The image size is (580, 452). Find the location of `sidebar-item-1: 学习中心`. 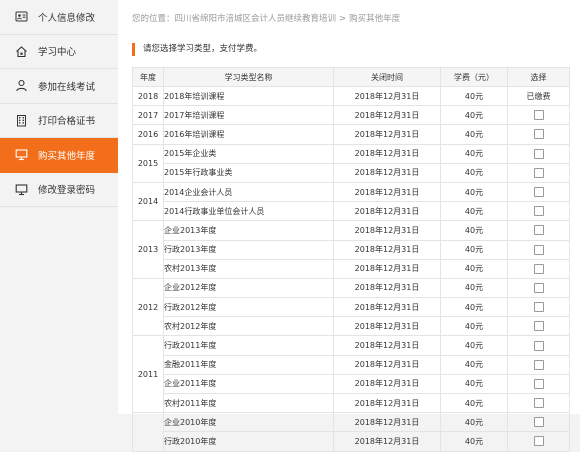

sidebar-item-1: 学习中心 is located at coordinates (59, 52).